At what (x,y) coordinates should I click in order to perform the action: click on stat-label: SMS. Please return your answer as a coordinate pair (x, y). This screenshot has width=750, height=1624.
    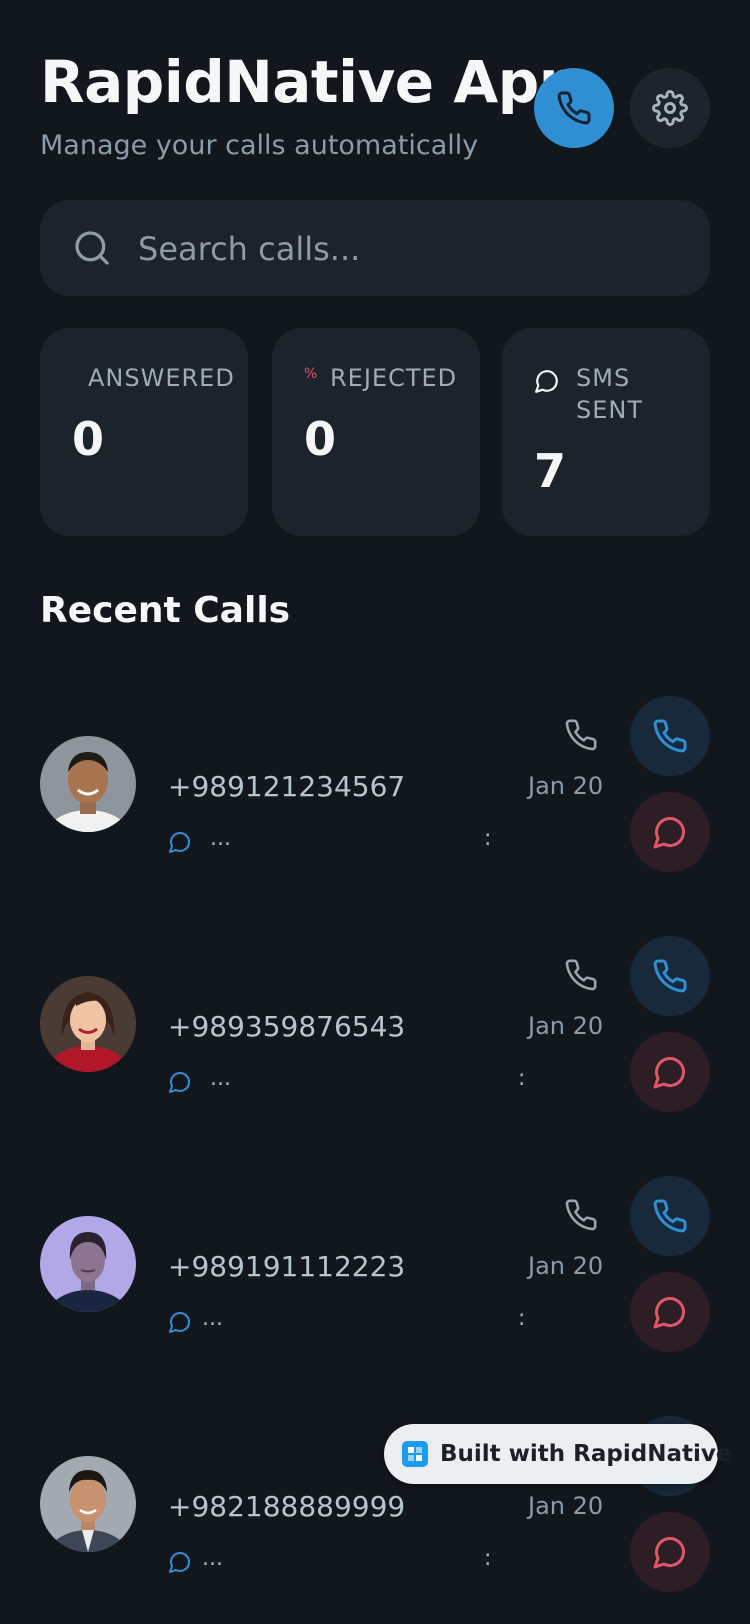
    Looking at the image, I should click on (603, 378).